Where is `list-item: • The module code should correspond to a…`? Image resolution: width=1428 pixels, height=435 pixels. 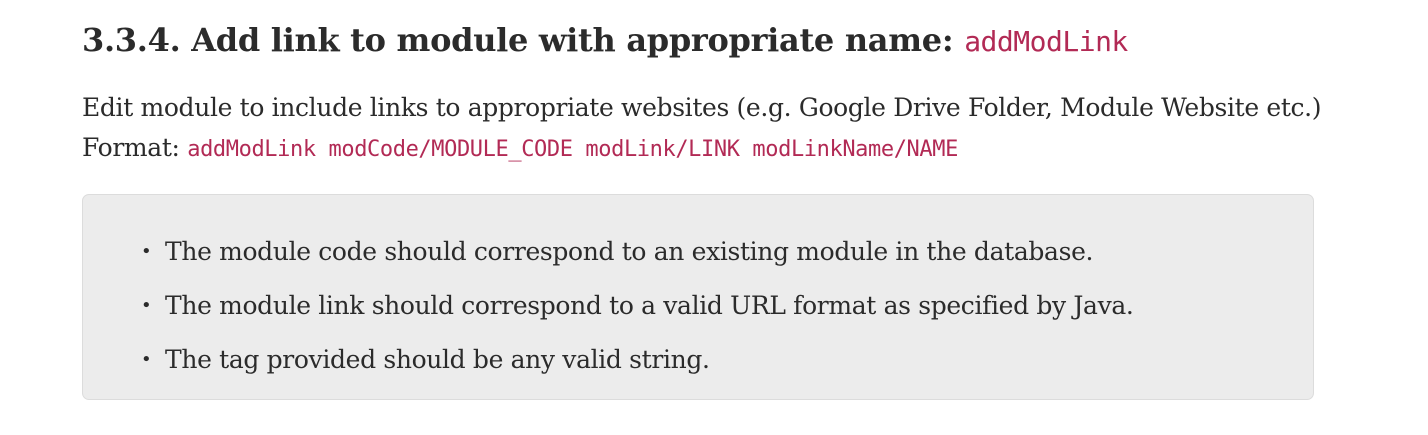
list-item: • The module code should correspond to a… is located at coordinates (637, 252).